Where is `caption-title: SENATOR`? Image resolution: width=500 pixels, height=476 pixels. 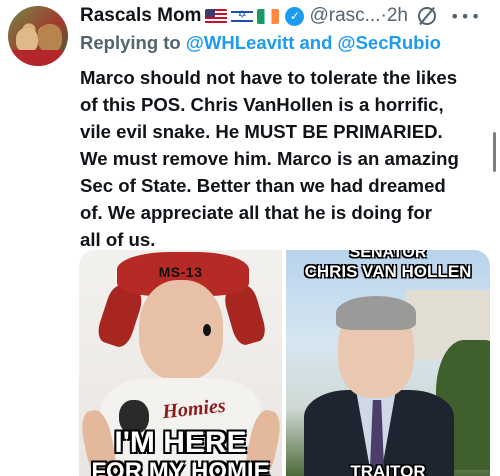 caption-title: SENATOR is located at coordinates (388, 255).